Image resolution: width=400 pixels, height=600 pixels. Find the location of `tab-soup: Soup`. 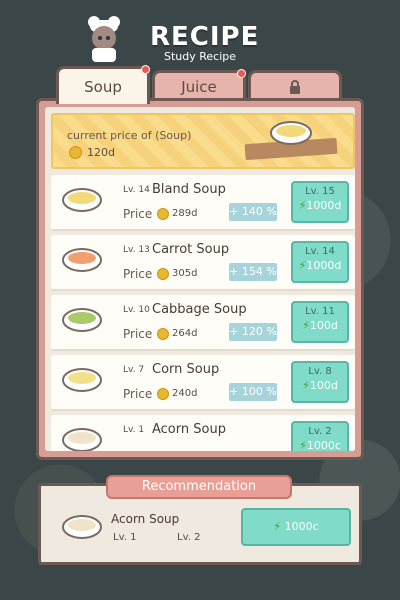

tab-soup: Soup is located at coordinates (103, 84).